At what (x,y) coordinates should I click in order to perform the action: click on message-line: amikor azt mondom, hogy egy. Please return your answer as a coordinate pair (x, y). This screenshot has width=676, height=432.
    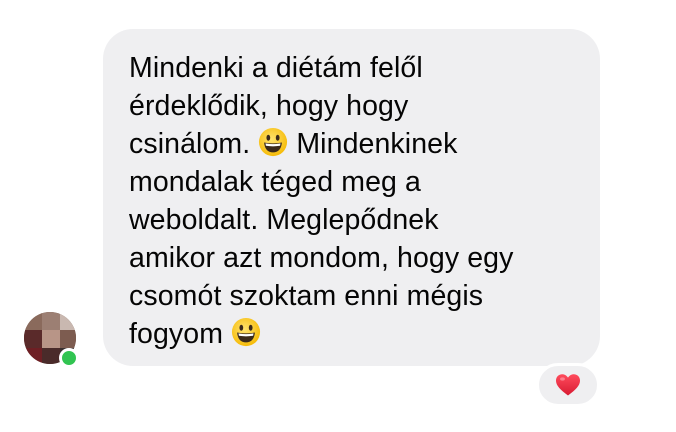
    Looking at the image, I should click on (321, 258).